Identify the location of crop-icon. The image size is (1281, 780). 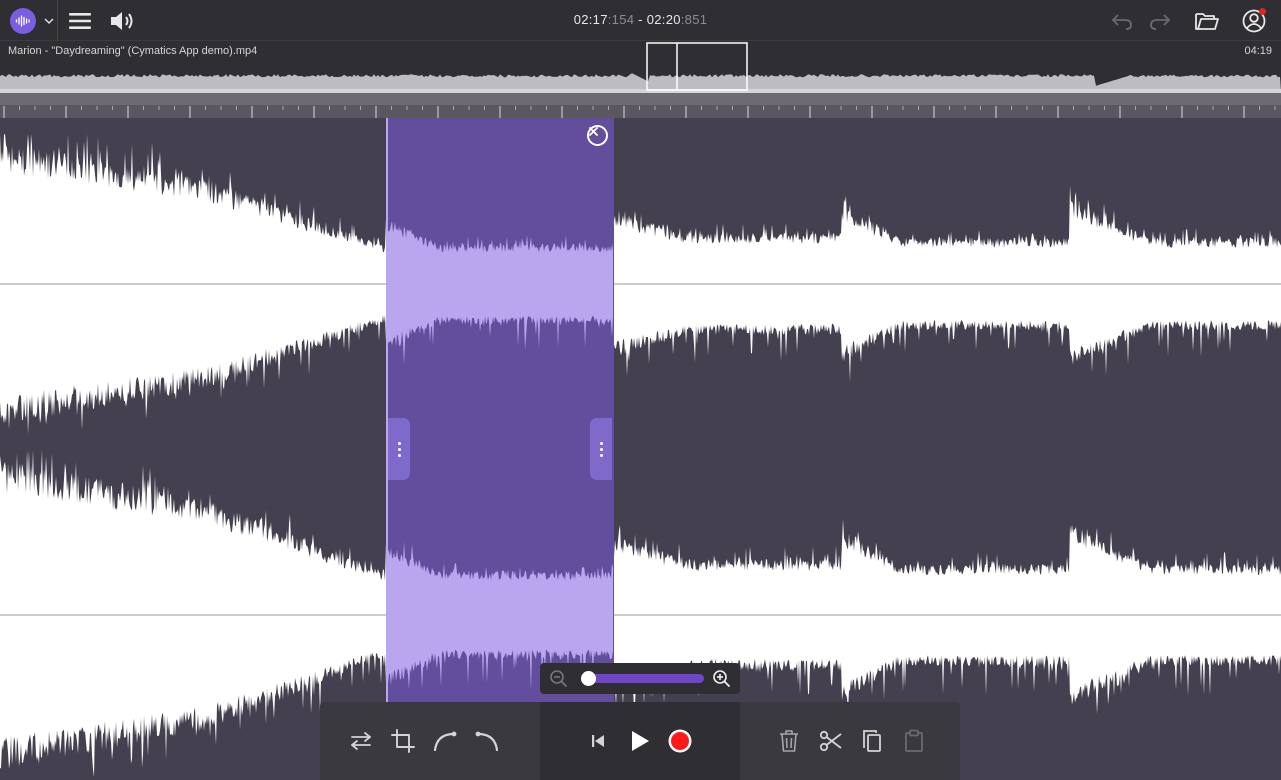
(403, 741).